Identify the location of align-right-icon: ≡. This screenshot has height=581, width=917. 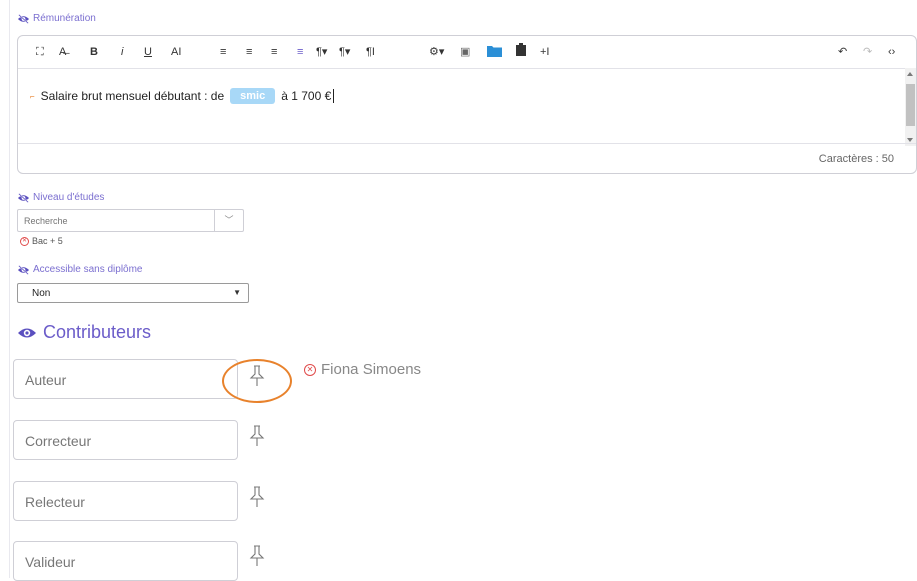
(274, 52).